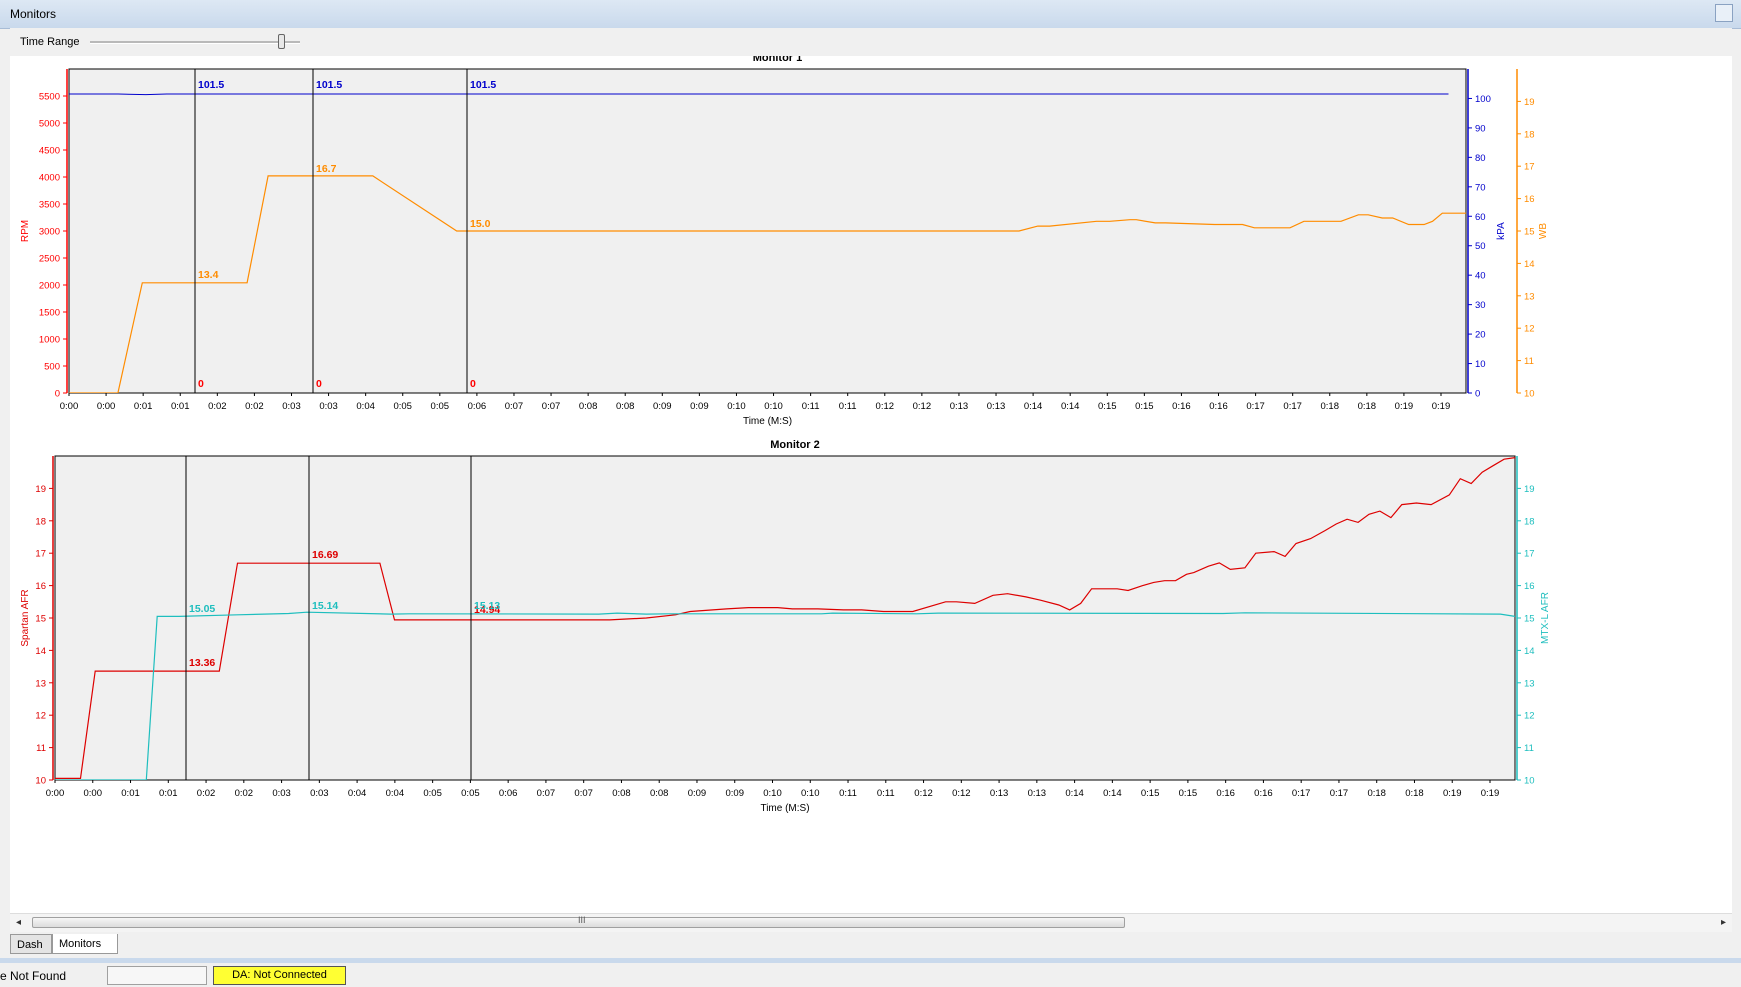 This screenshot has width=1741, height=987. I want to click on x-tick-label: 0:16, so click(1181, 406).